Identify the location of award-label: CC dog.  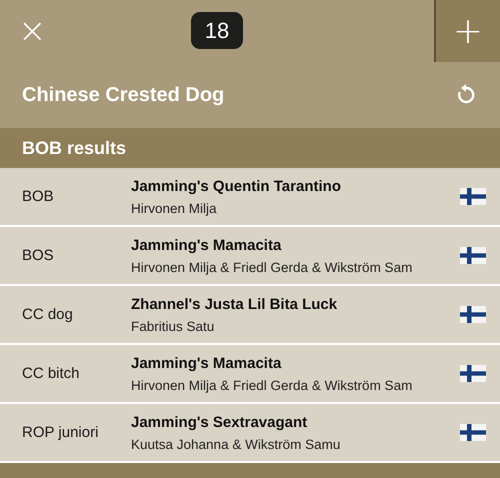
(47, 314).